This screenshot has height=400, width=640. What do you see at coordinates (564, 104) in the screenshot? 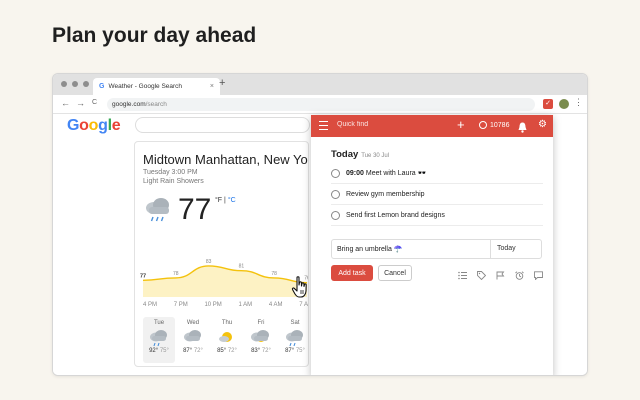
I see `profile-avatar` at bounding box center [564, 104].